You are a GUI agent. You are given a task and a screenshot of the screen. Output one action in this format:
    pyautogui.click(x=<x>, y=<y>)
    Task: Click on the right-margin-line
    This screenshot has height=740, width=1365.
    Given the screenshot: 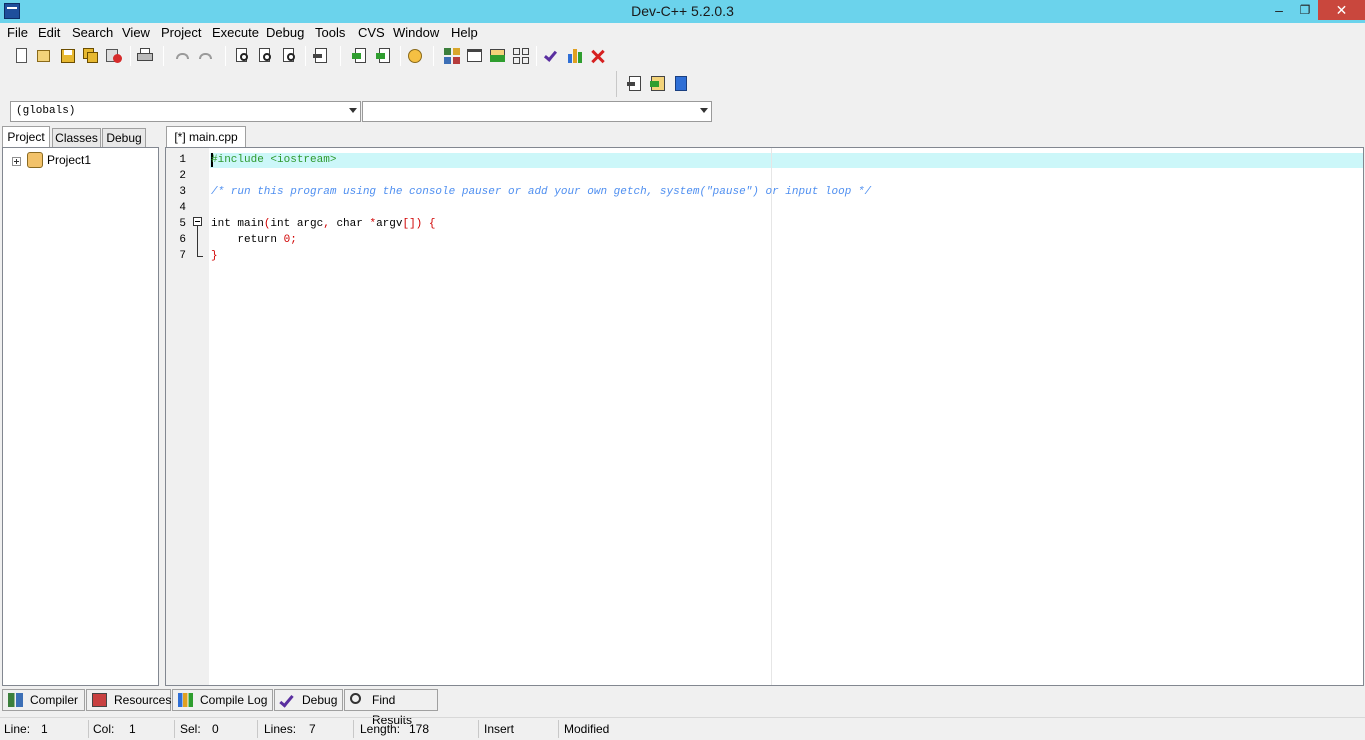 What is the action you would take?
    pyautogui.click(x=771, y=416)
    